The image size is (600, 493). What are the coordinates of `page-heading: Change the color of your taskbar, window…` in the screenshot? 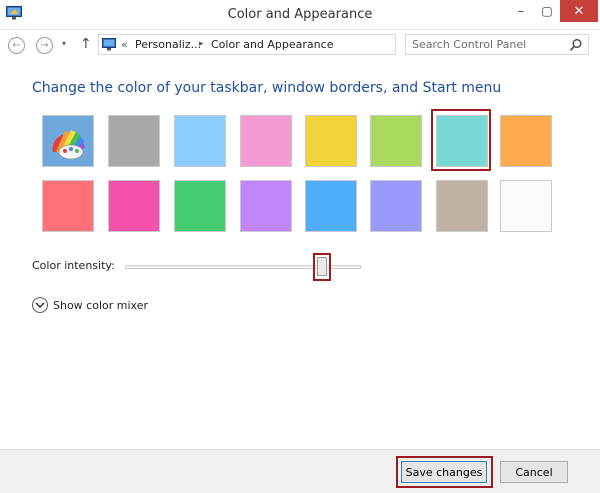 It's located at (267, 88).